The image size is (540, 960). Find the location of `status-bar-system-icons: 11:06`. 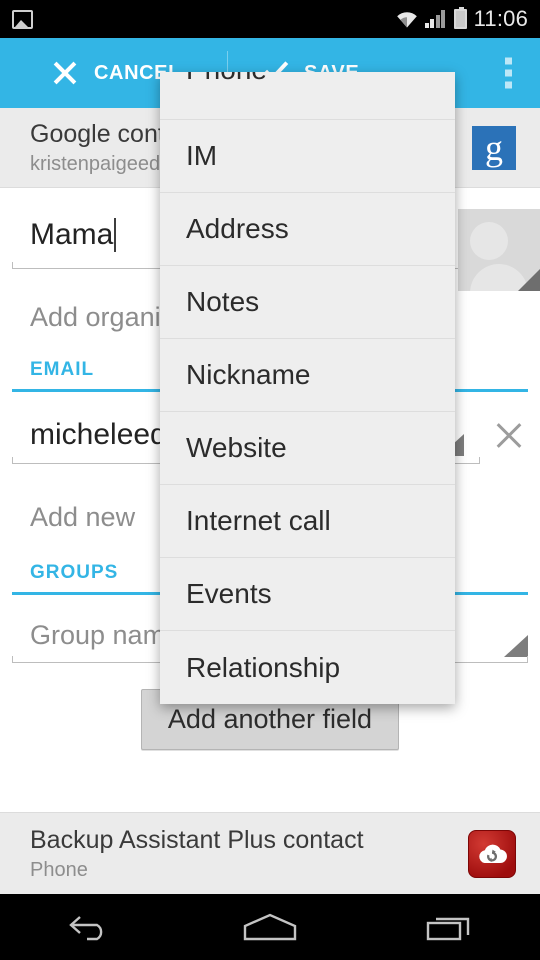

status-bar-system-icons: 11:06 is located at coordinates (462, 19).